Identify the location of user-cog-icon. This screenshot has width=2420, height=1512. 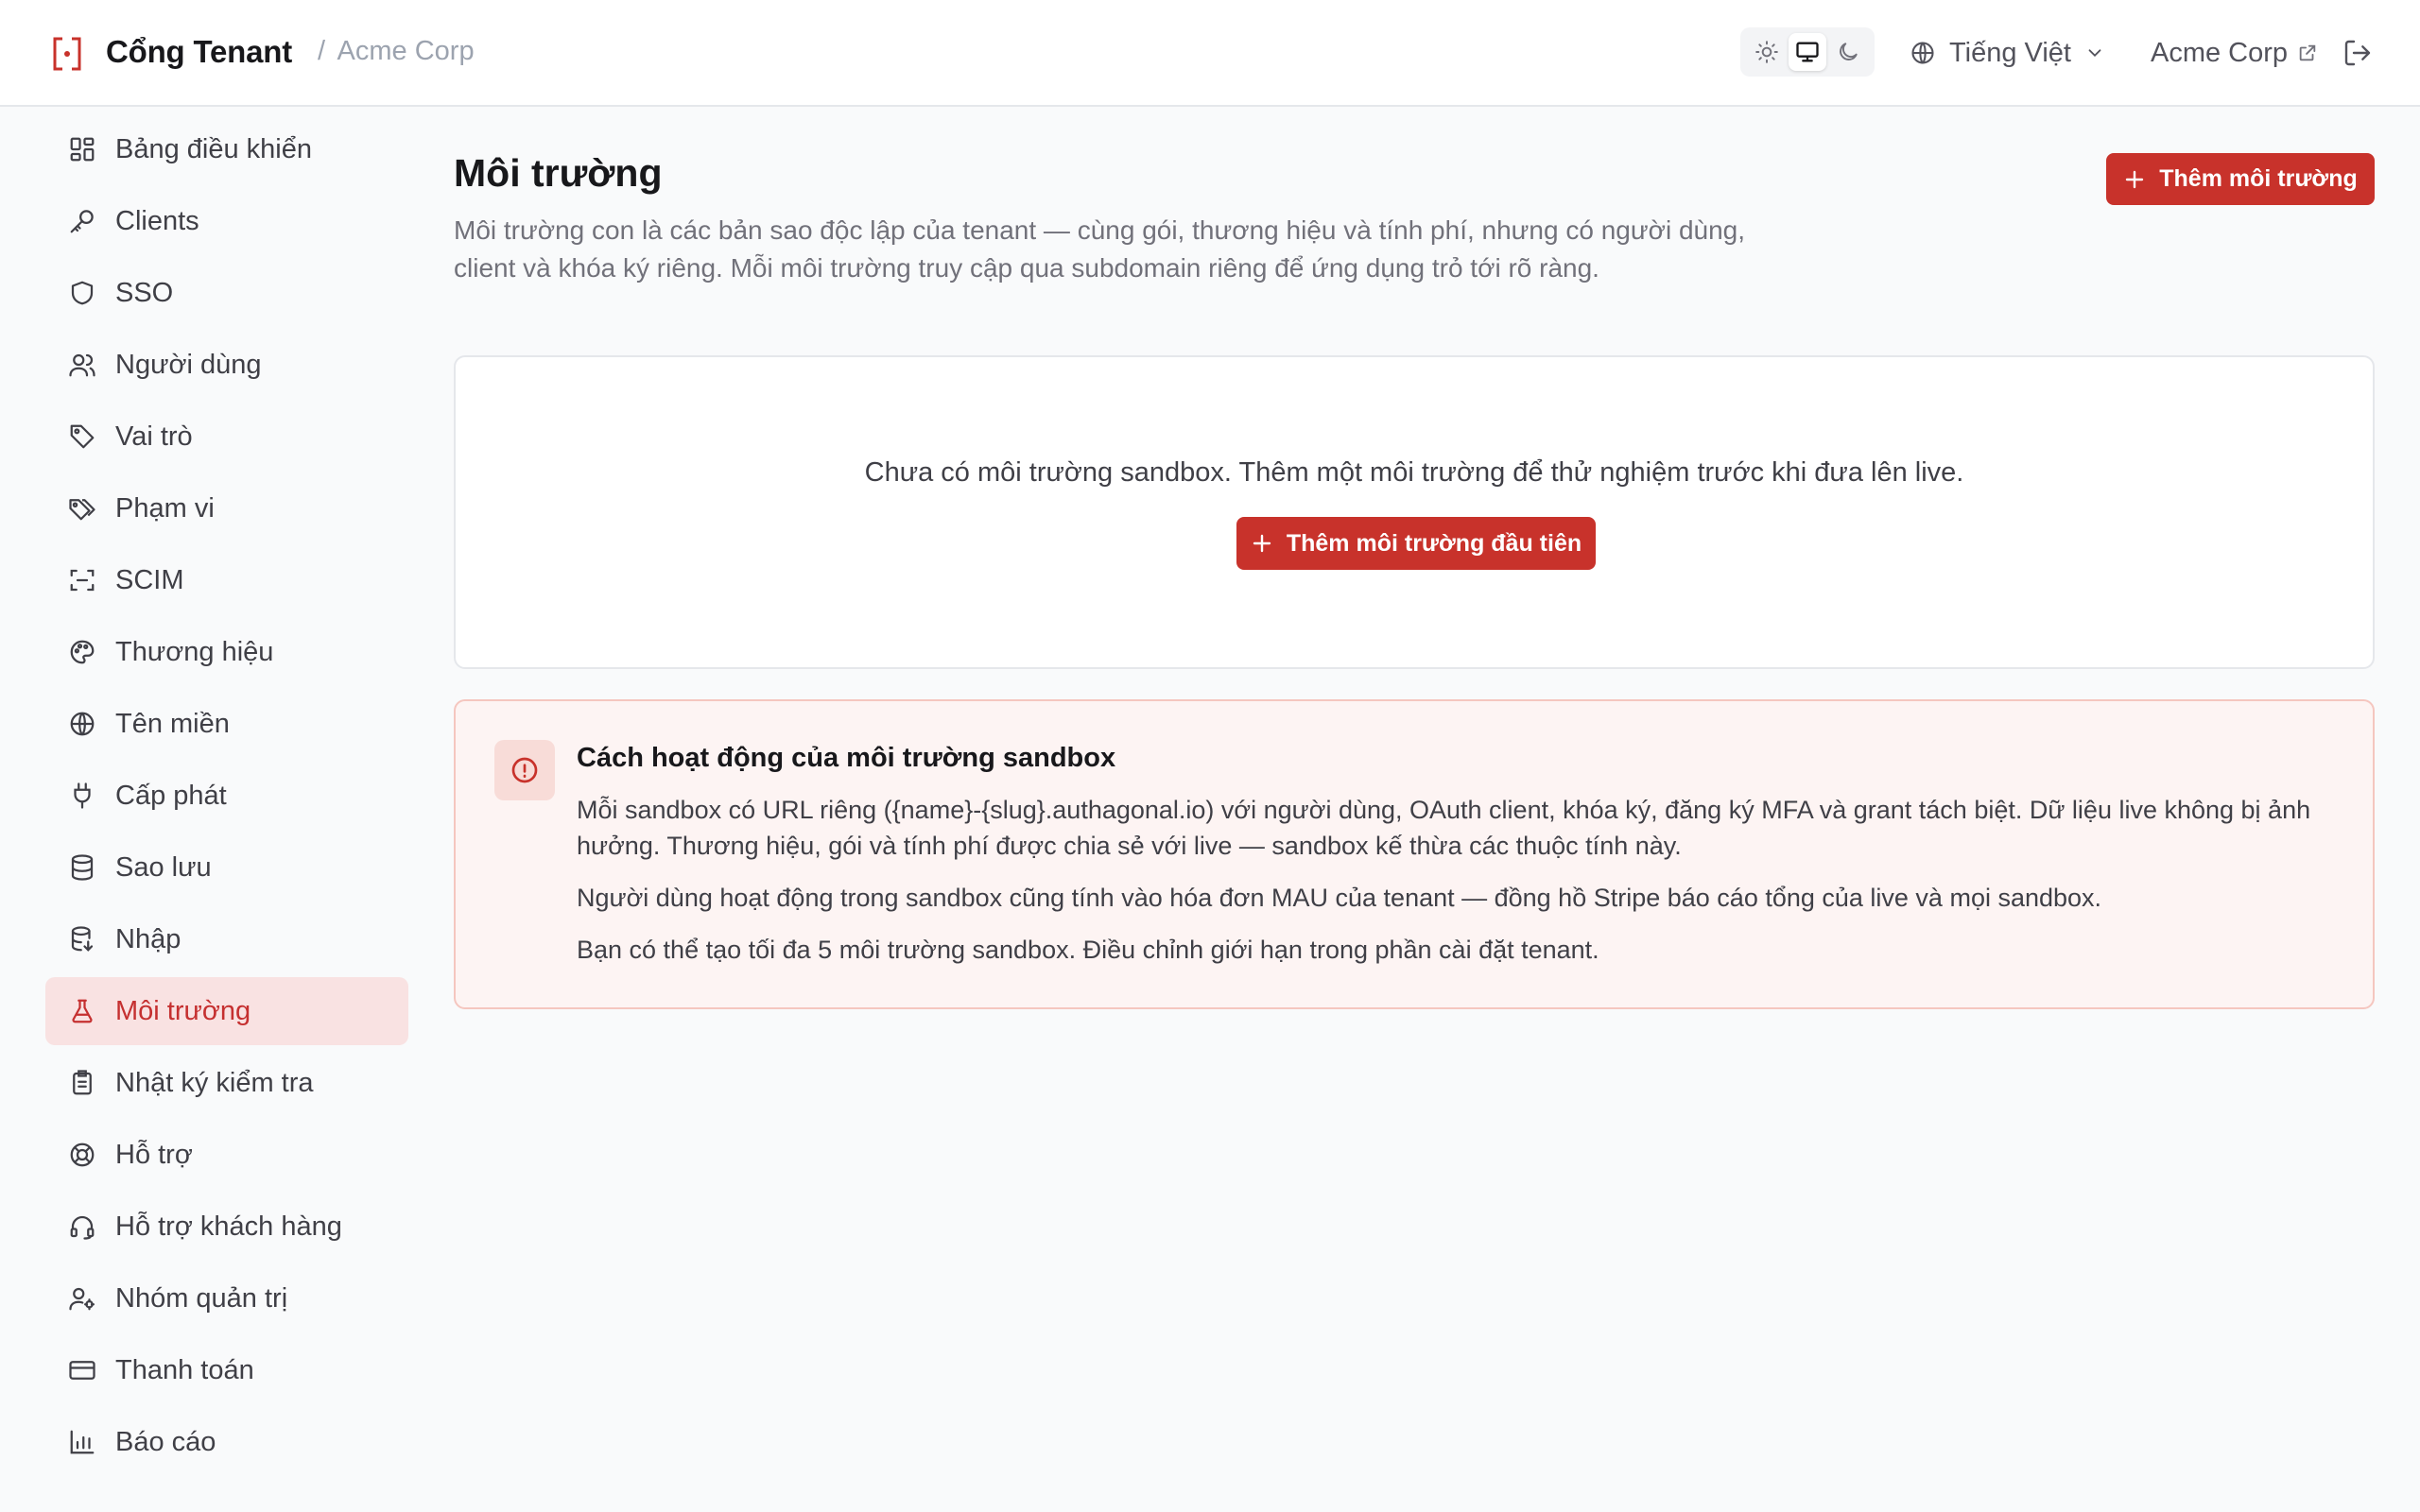
(82, 1299).